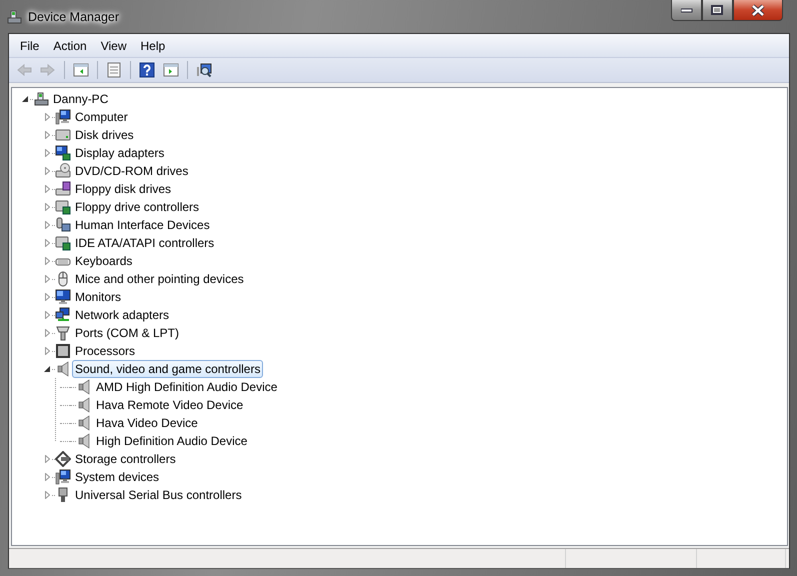  Describe the element at coordinates (63, 333) in the screenshot. I see `port-icon` at that location.